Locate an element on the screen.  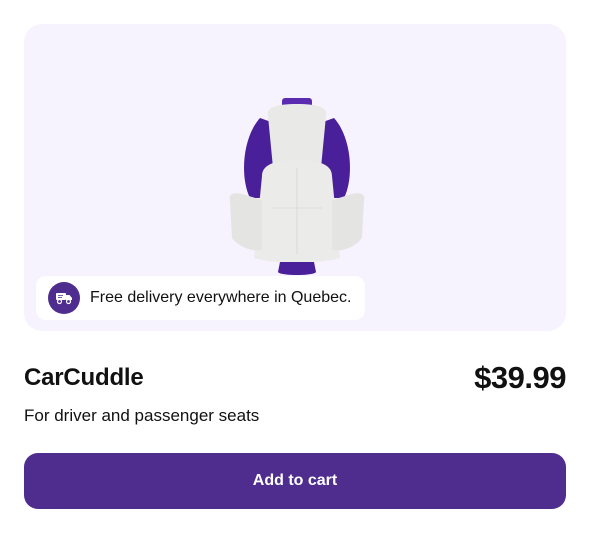
delivery-badge: Free delivery everywhere in Quebec. is located at coordinates (201, 298).